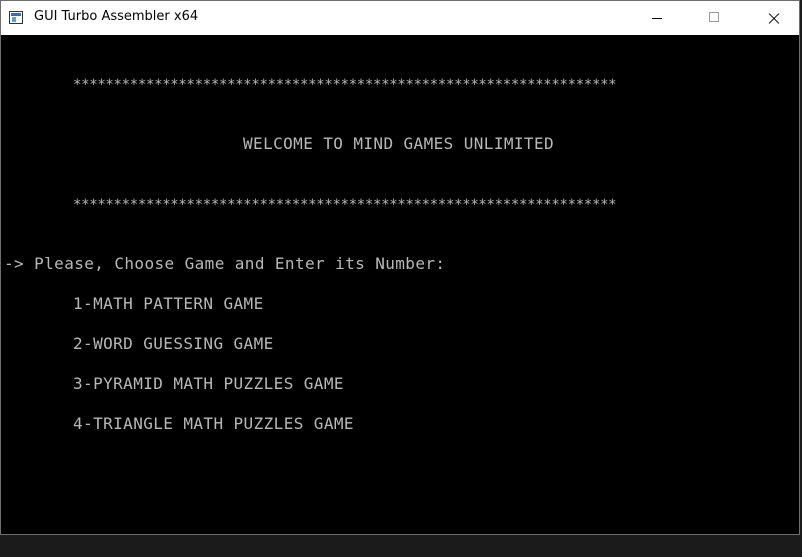  I want to click on taskbar-edge, so click(401, 546).